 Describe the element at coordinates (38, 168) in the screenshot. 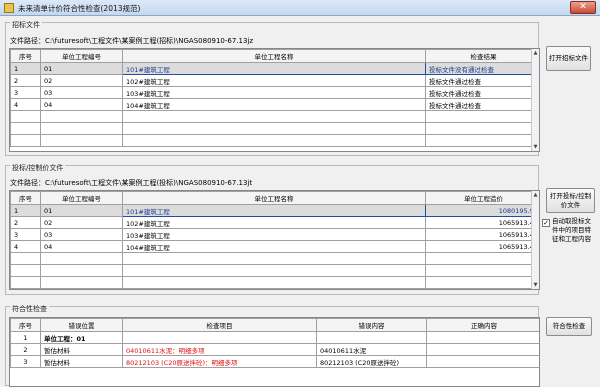

I see `bid-section-title: 投标/控制价文件` at that location.